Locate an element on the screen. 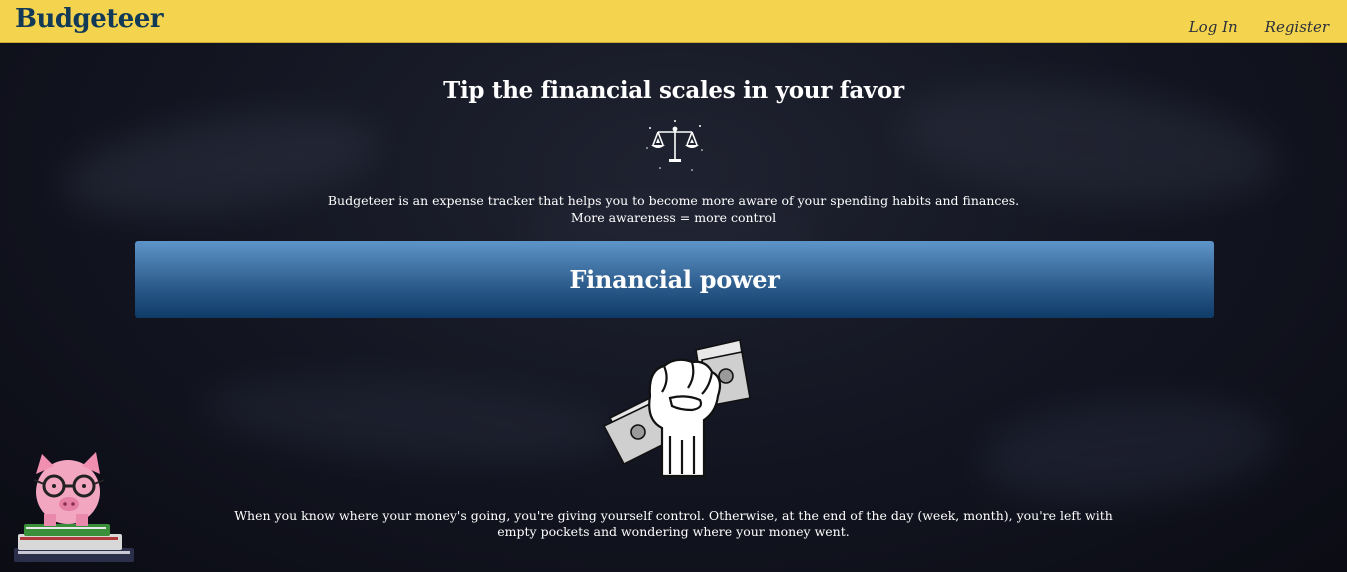  hero-headline: Tip the financial scales in your favor is located at coordinates (673, 90).